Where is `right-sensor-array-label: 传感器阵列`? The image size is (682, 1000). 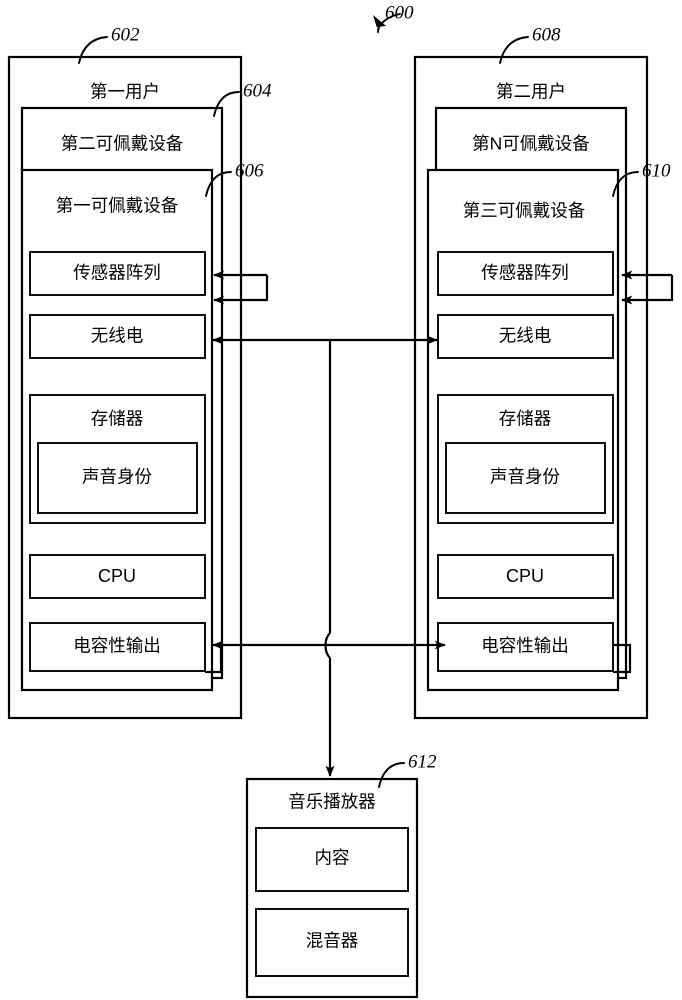
right-sensor-array-label: 传感器阵列 is located at coordinates (525, 273).